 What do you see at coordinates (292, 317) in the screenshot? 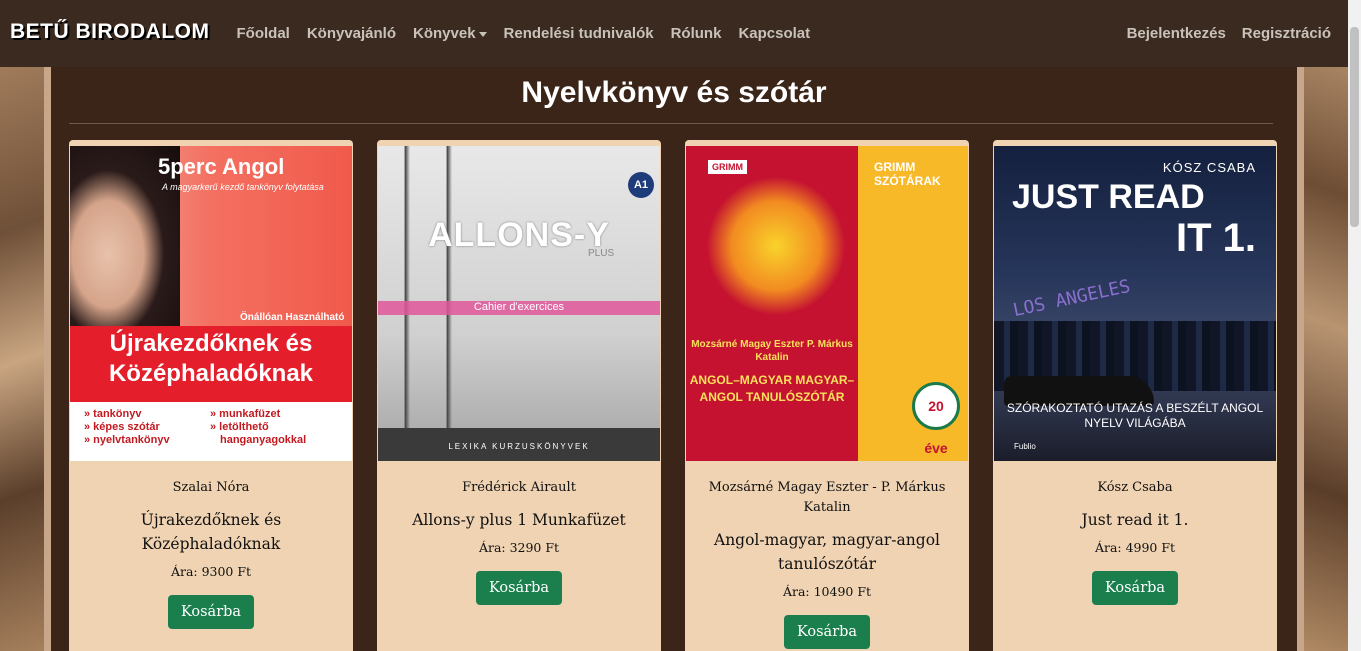
I see `cover-note: Önállóan Használható` at bounding box center [292, 317].